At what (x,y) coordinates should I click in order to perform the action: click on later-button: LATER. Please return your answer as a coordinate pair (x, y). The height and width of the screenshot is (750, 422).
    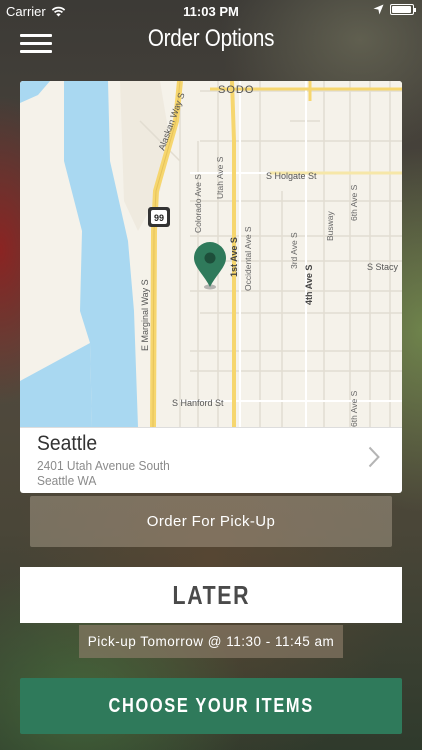
    Looking at the image, I should click on (211, 595).